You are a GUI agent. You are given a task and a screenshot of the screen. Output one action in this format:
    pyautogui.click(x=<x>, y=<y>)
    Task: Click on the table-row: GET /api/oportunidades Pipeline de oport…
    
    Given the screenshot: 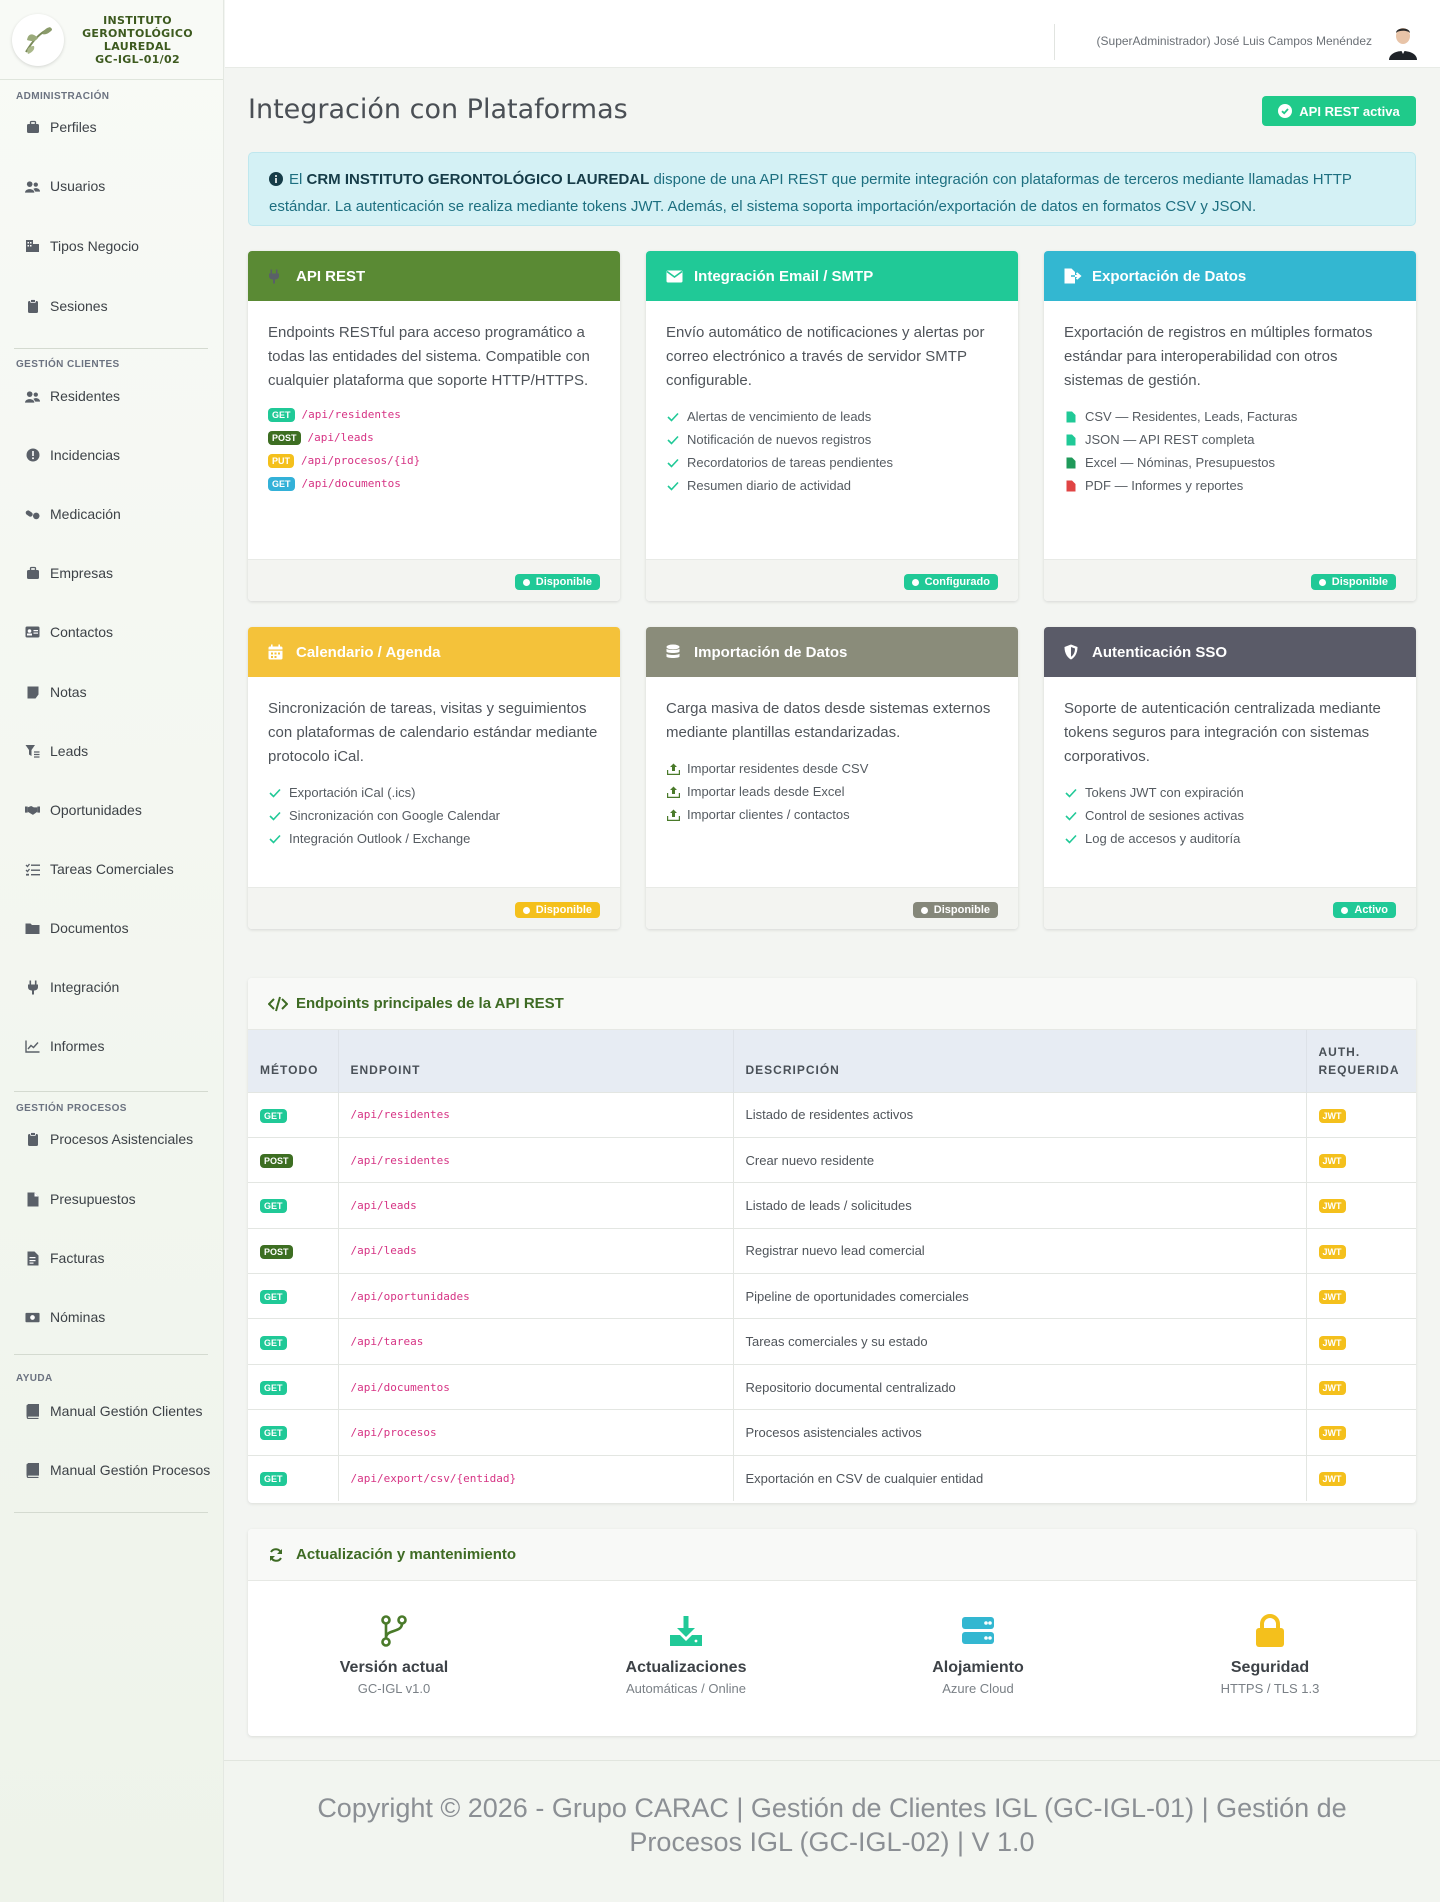 What is the action you would take?
    pyautogui.click(x=832, y=1296)
    